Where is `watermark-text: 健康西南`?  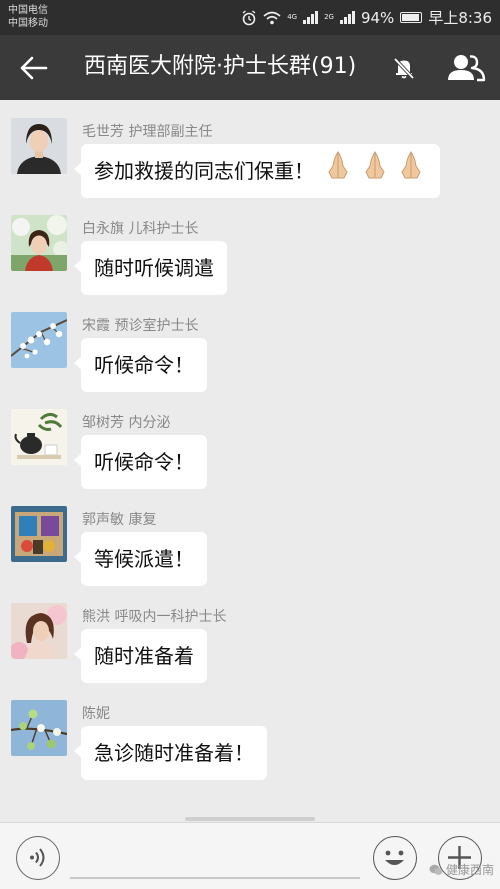
watermark-text: 健康西南 is located at coordinates (469, 870).